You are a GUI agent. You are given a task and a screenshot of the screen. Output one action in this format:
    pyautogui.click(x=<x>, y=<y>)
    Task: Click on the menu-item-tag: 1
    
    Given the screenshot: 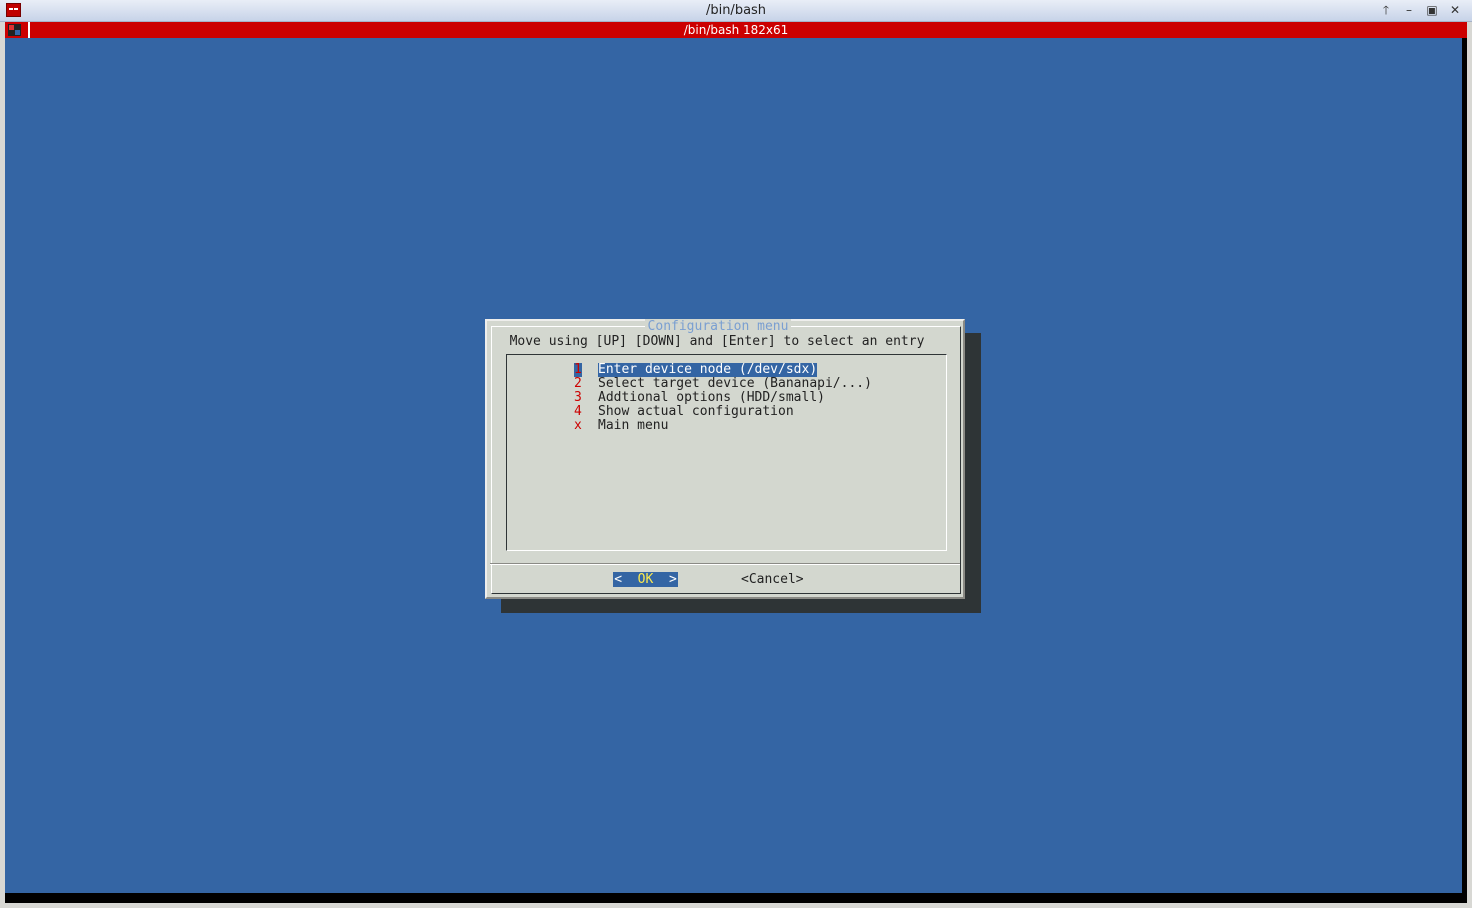 What is the action you would take?
    pyautogui.click(x=578, y=369)
    